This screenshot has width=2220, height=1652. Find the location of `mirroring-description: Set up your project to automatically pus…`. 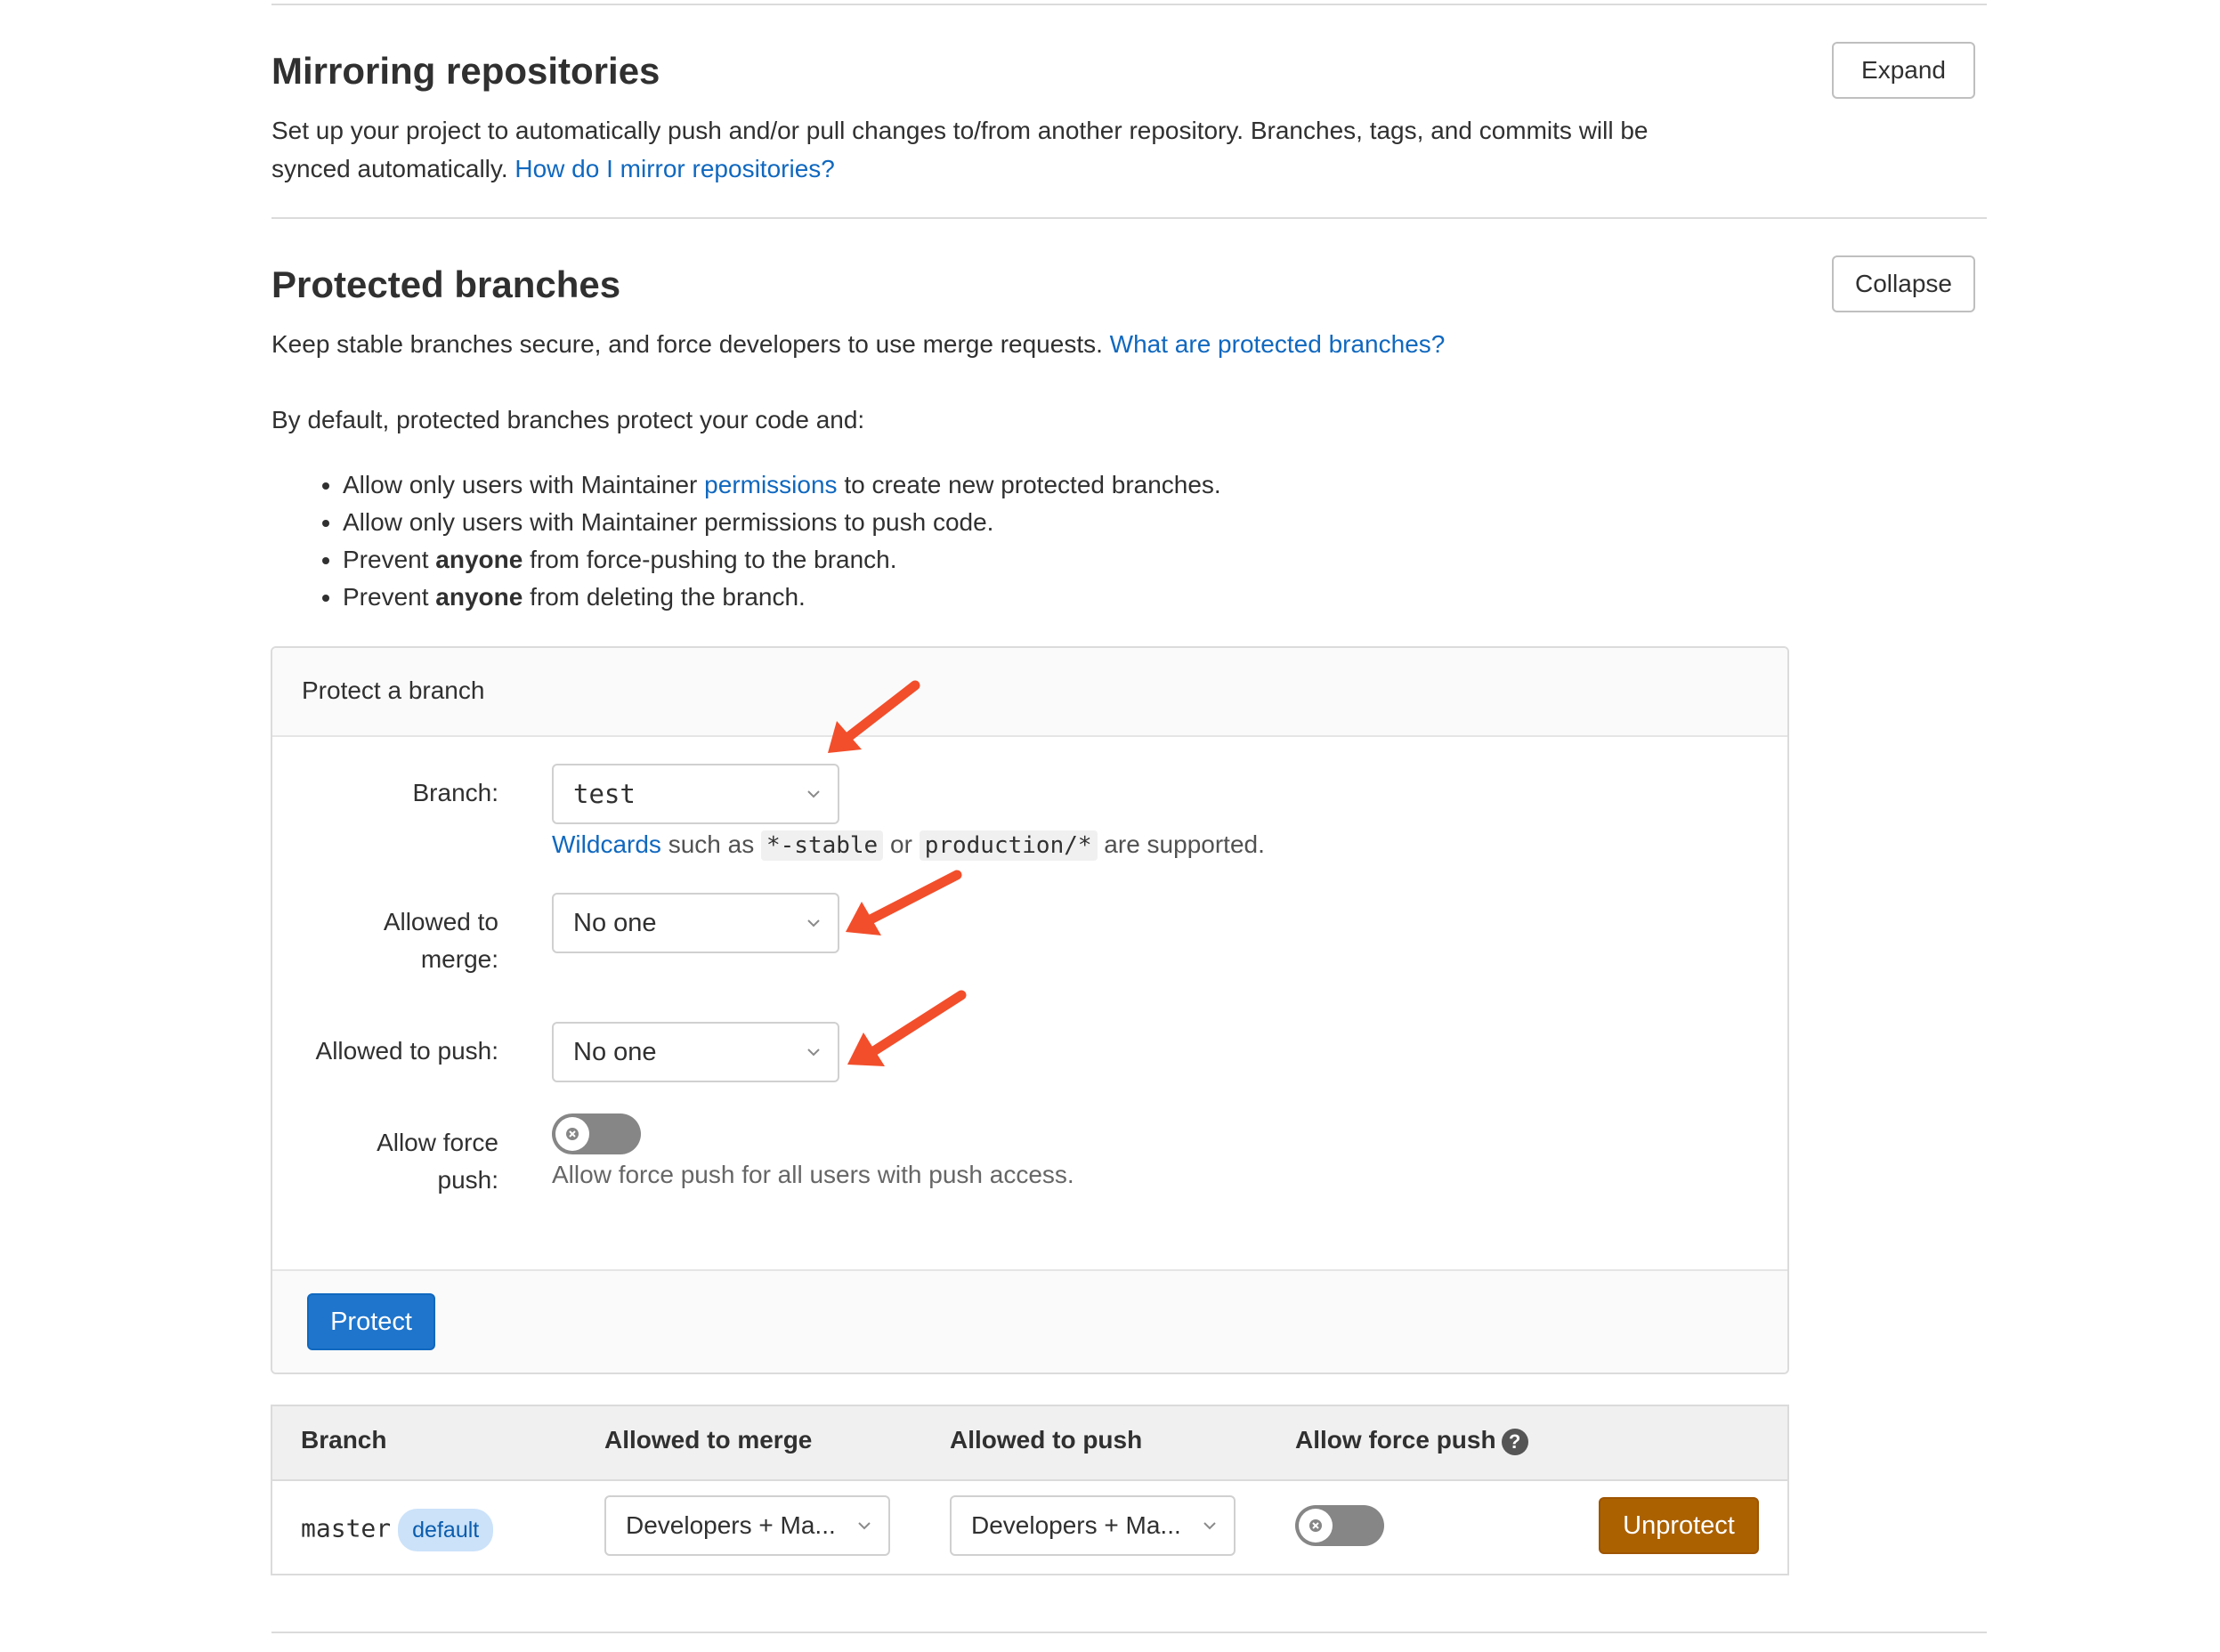

mirroring-description: Set up your project to automatically pus… is located at coordinates (1046, 149).